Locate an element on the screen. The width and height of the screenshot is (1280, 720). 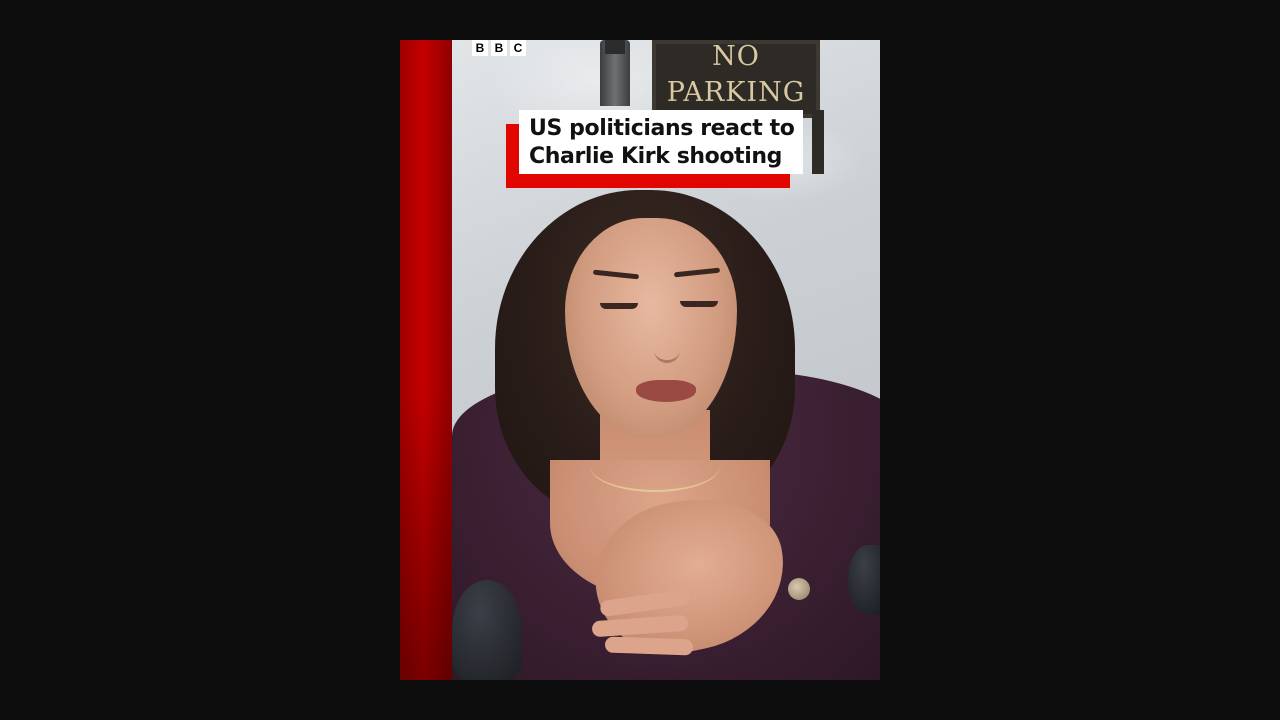
headline-line-2: Charlie Kirk shooting is located at coordinates (655, 156).